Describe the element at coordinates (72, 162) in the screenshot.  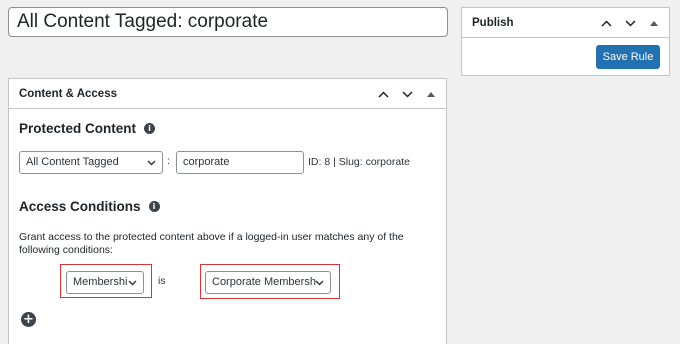
I see `content-type-select-value: All Content Tagged` at that location.